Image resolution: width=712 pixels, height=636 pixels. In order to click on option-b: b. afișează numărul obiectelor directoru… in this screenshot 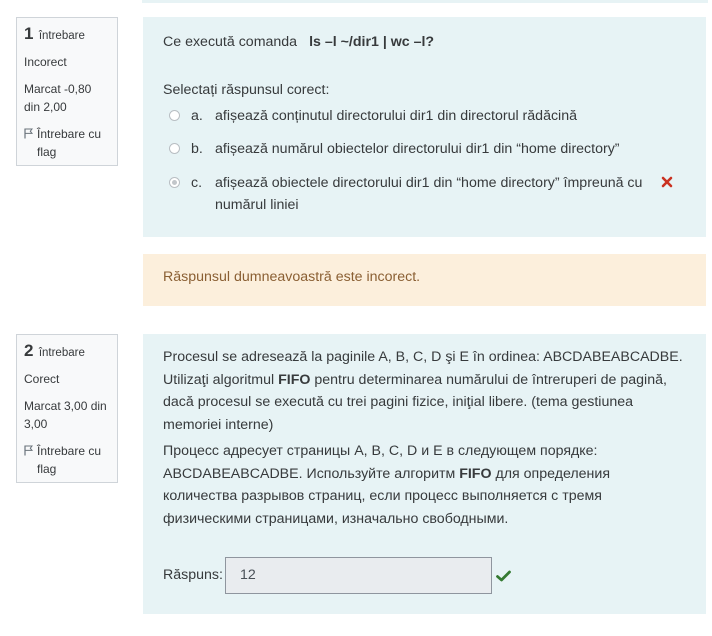, I will do `click(412, 149)`.